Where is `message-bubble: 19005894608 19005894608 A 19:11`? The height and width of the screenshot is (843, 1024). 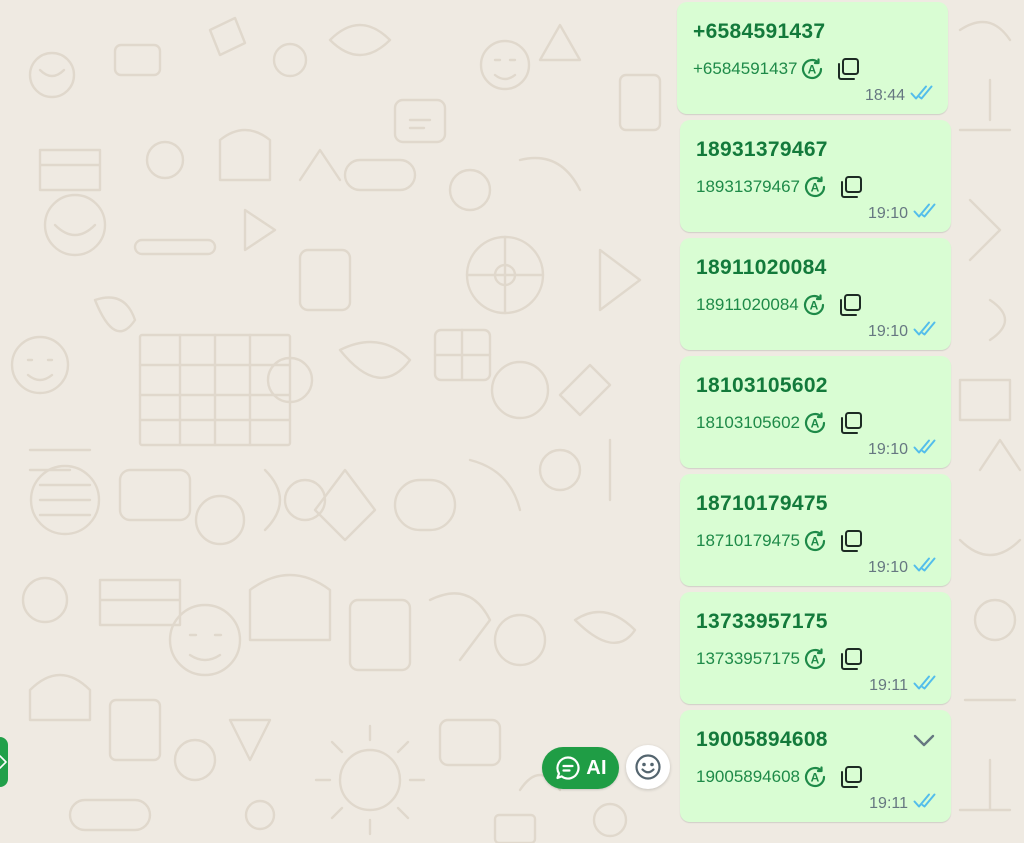 message-bubble: 19005894608 19005894608 A 19:11 is located at coordinates (815, 766).